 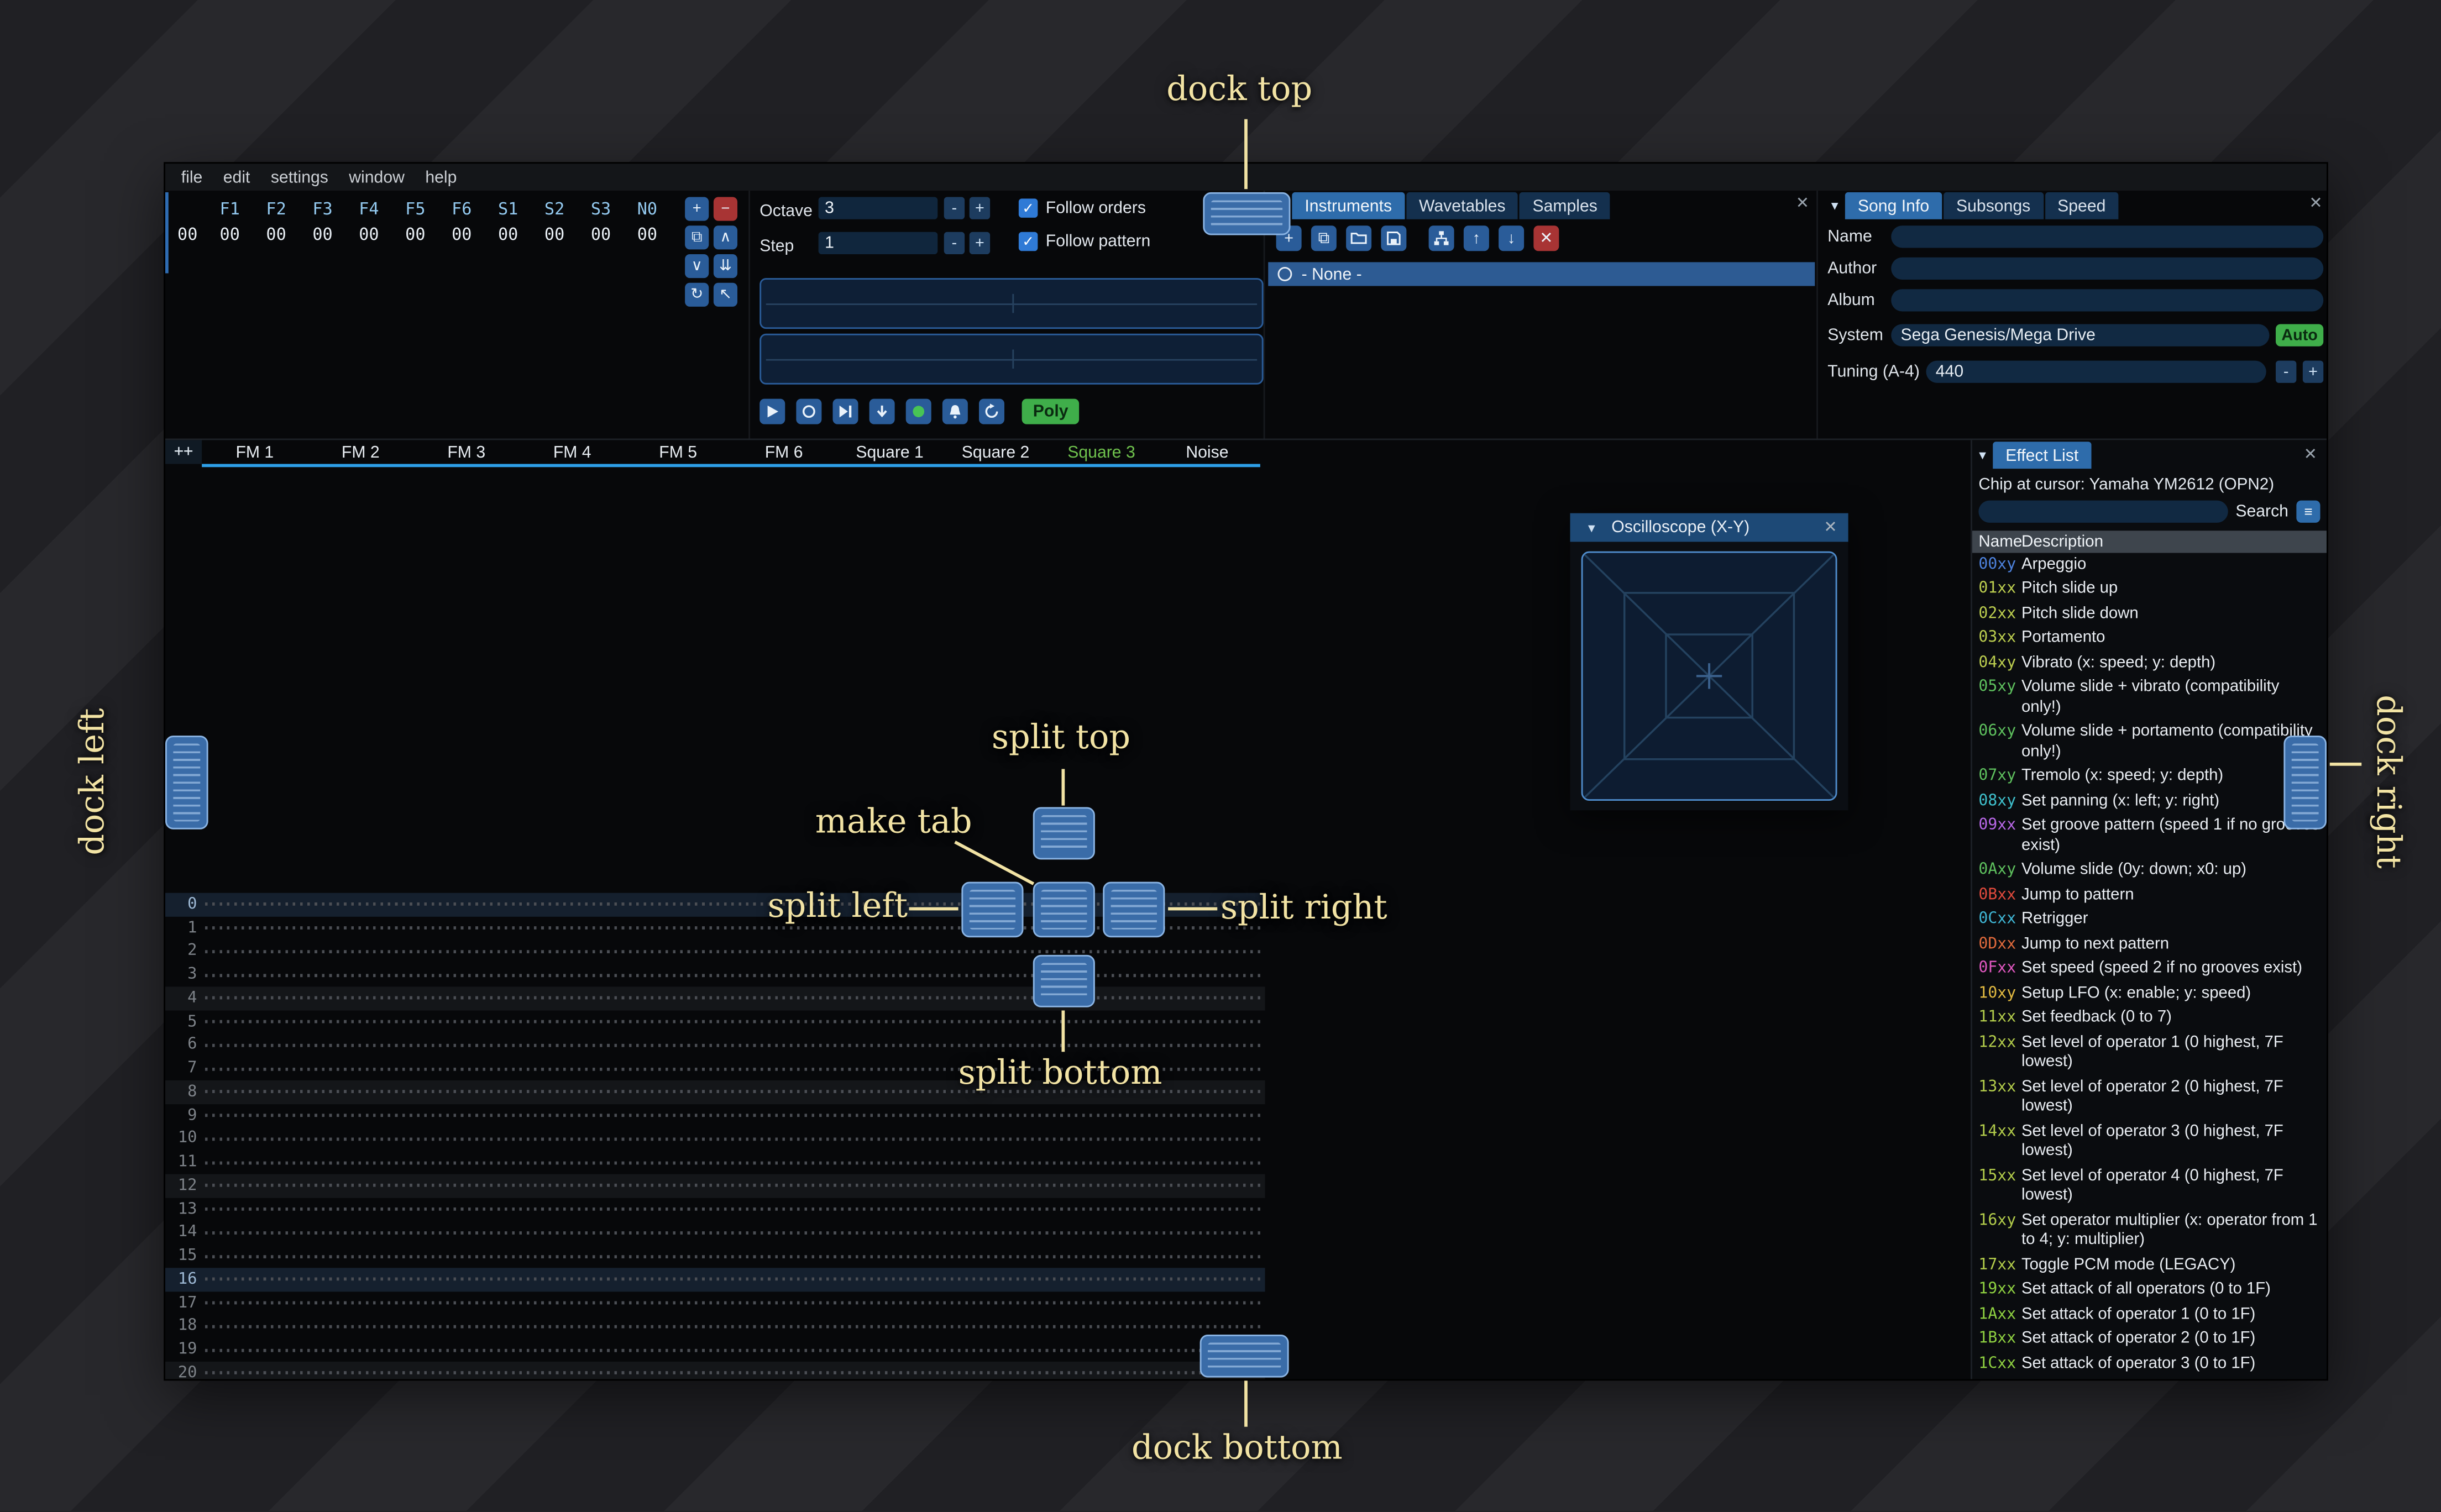 I want to click on menu-item-help: help, so click(x=441, y=177).